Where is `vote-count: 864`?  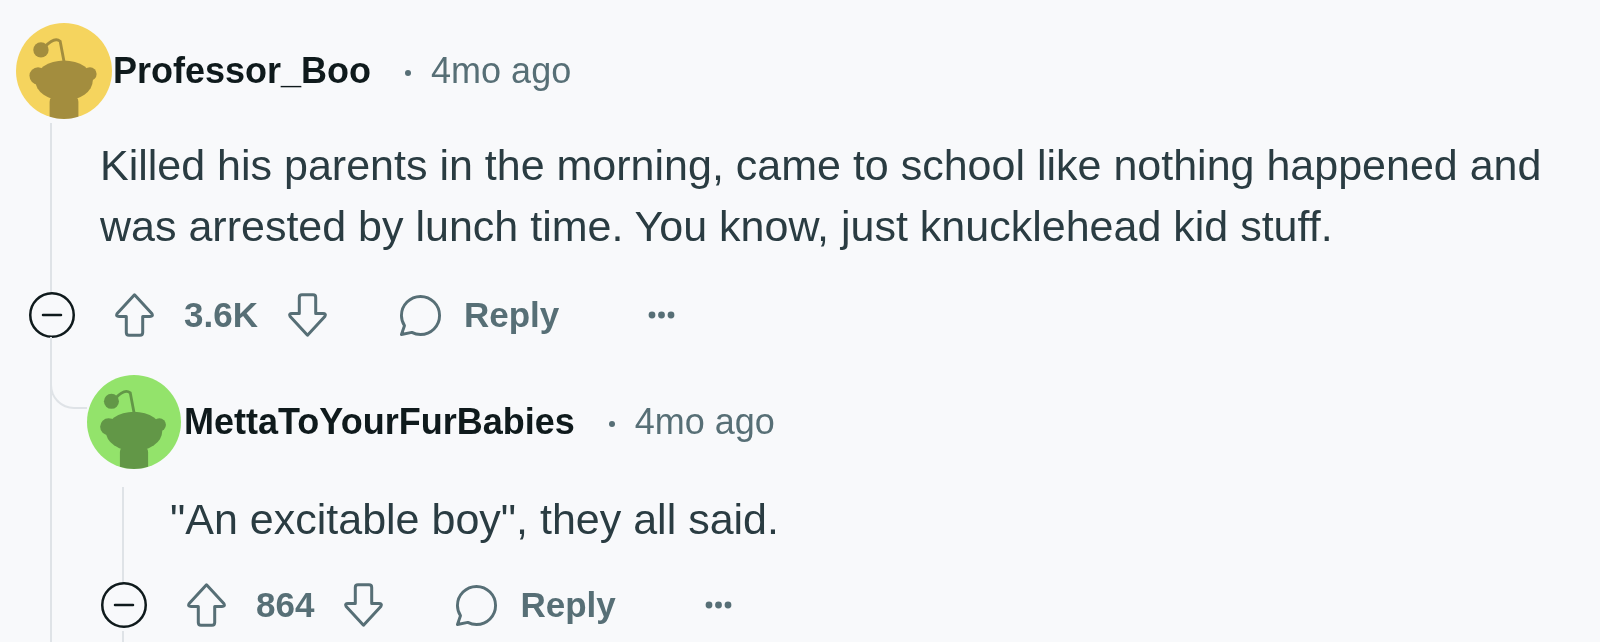
vote-count: 864 is located at coordinates (285, 605).